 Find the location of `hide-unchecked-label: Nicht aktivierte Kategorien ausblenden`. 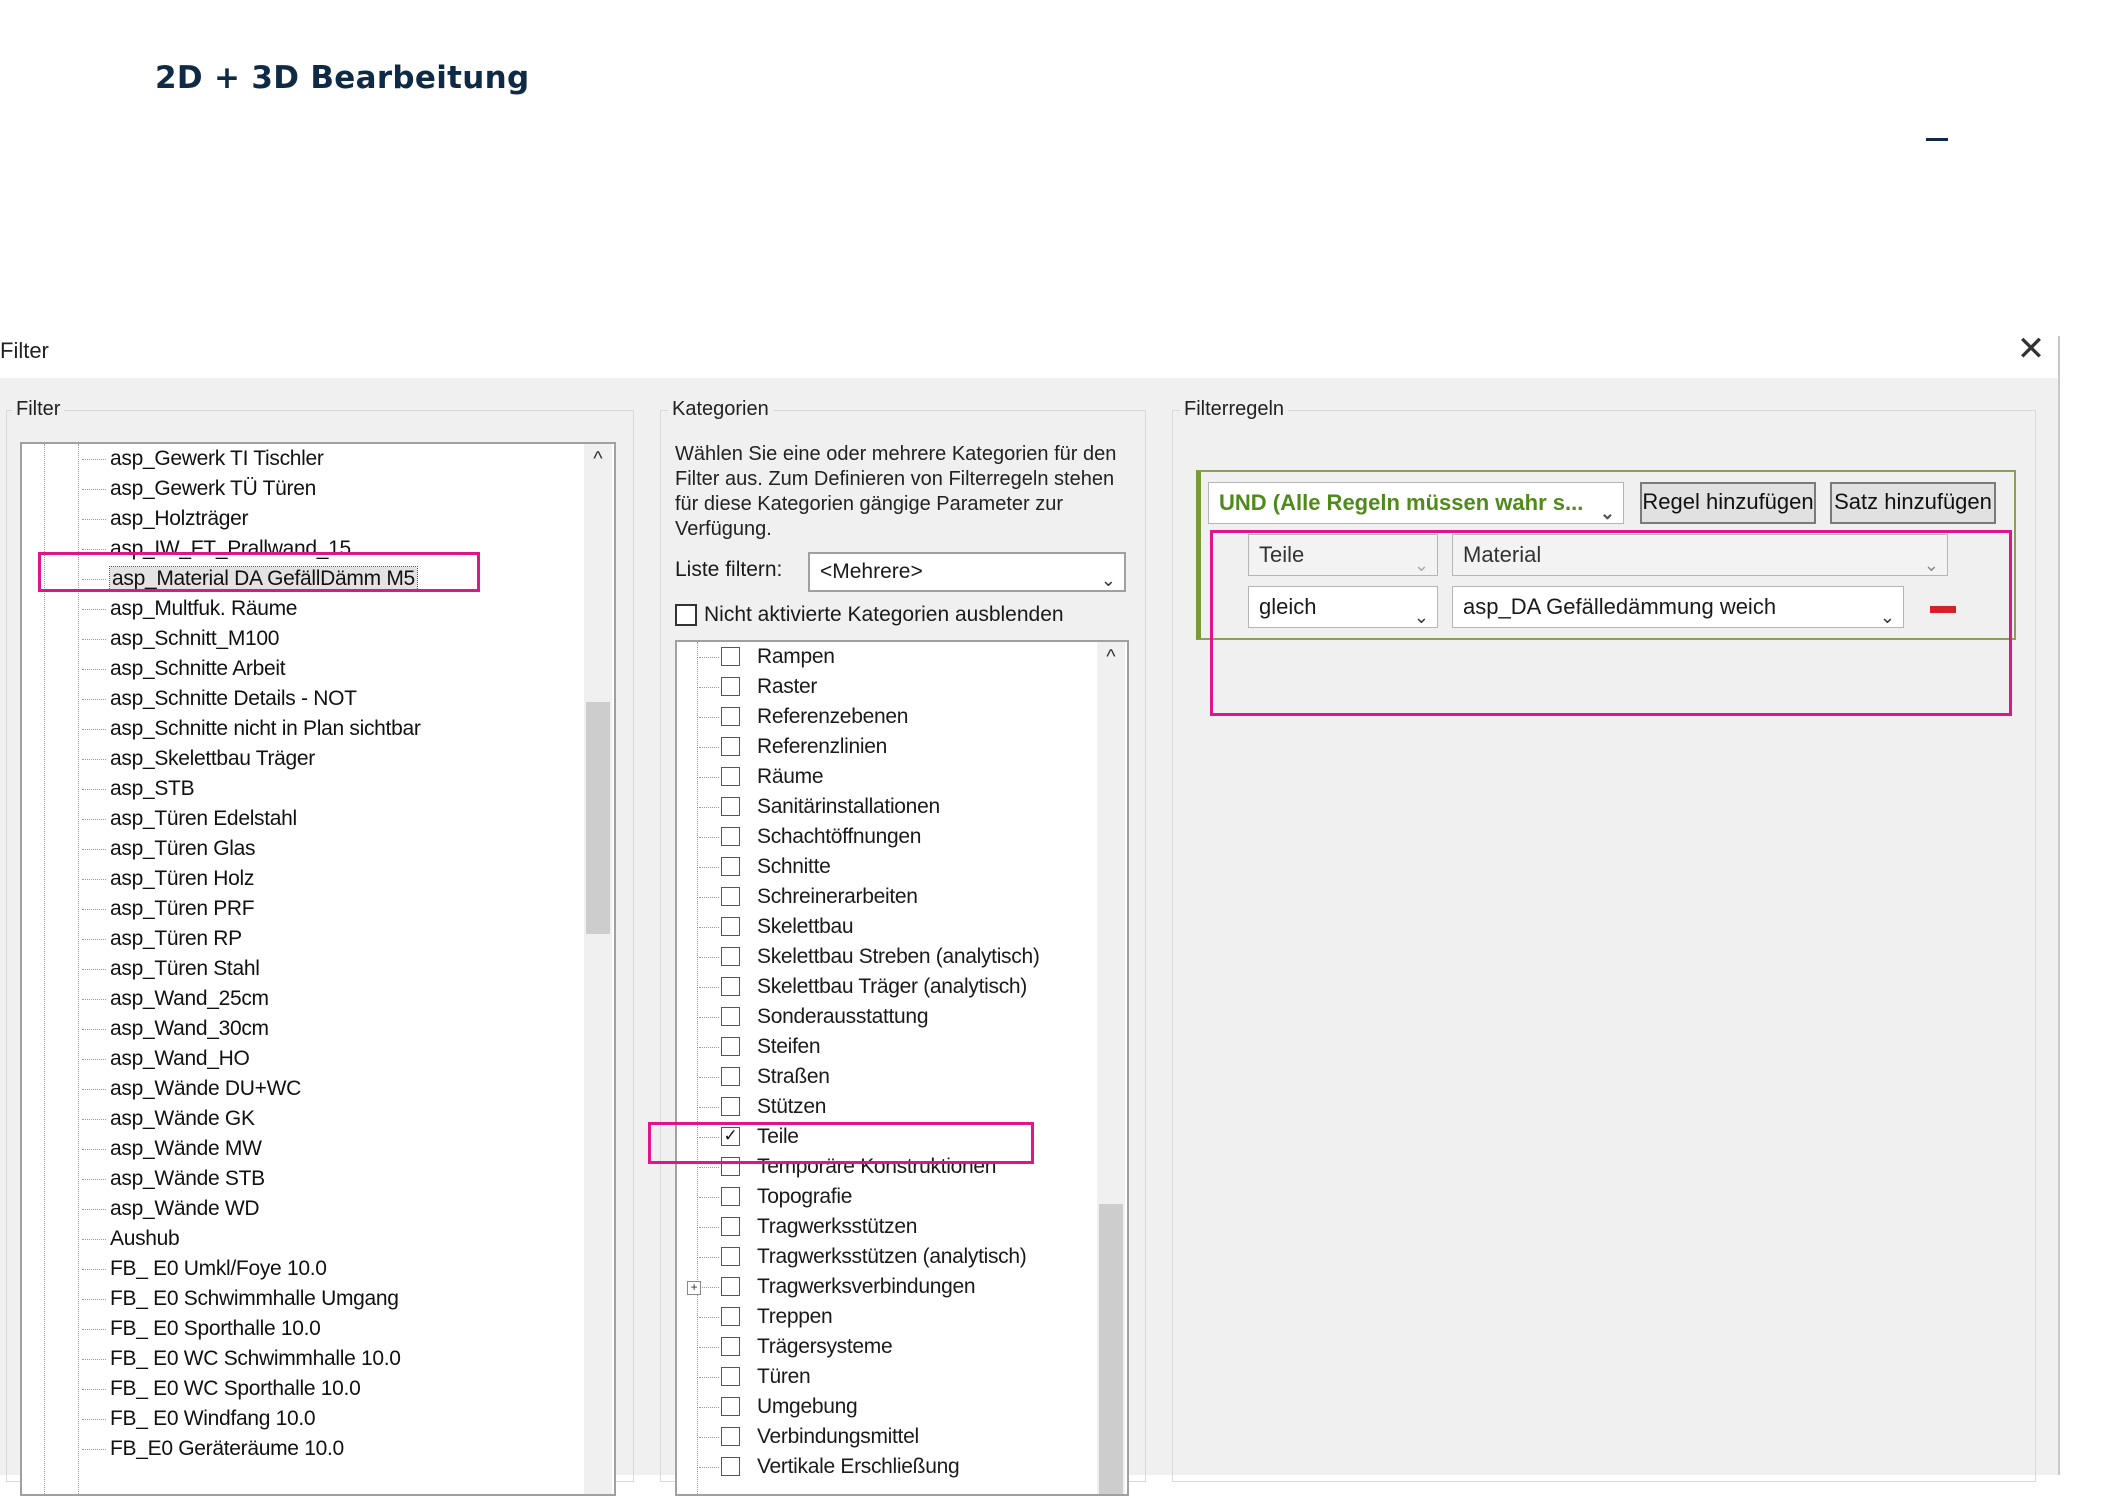

hide-unchecked-label: Nicht aktivierte Kategorien ausblenden is located at coordinates (884, 615).